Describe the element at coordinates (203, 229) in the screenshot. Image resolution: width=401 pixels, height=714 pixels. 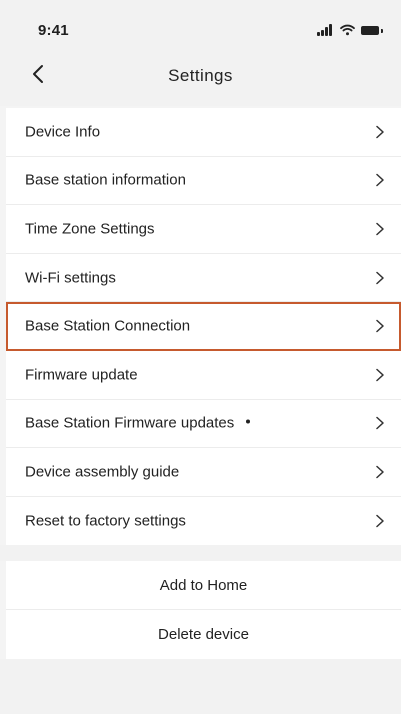
I see `menu-item-time-zone-settings: Time Zone Settings` at that location.